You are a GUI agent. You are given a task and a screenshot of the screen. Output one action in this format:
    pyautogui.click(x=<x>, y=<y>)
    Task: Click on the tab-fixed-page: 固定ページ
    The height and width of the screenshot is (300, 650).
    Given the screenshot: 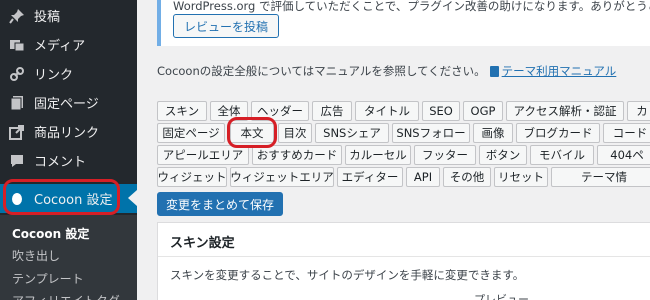 What is the action you would take?
    pyautogui.click(x=191, y=133)
    